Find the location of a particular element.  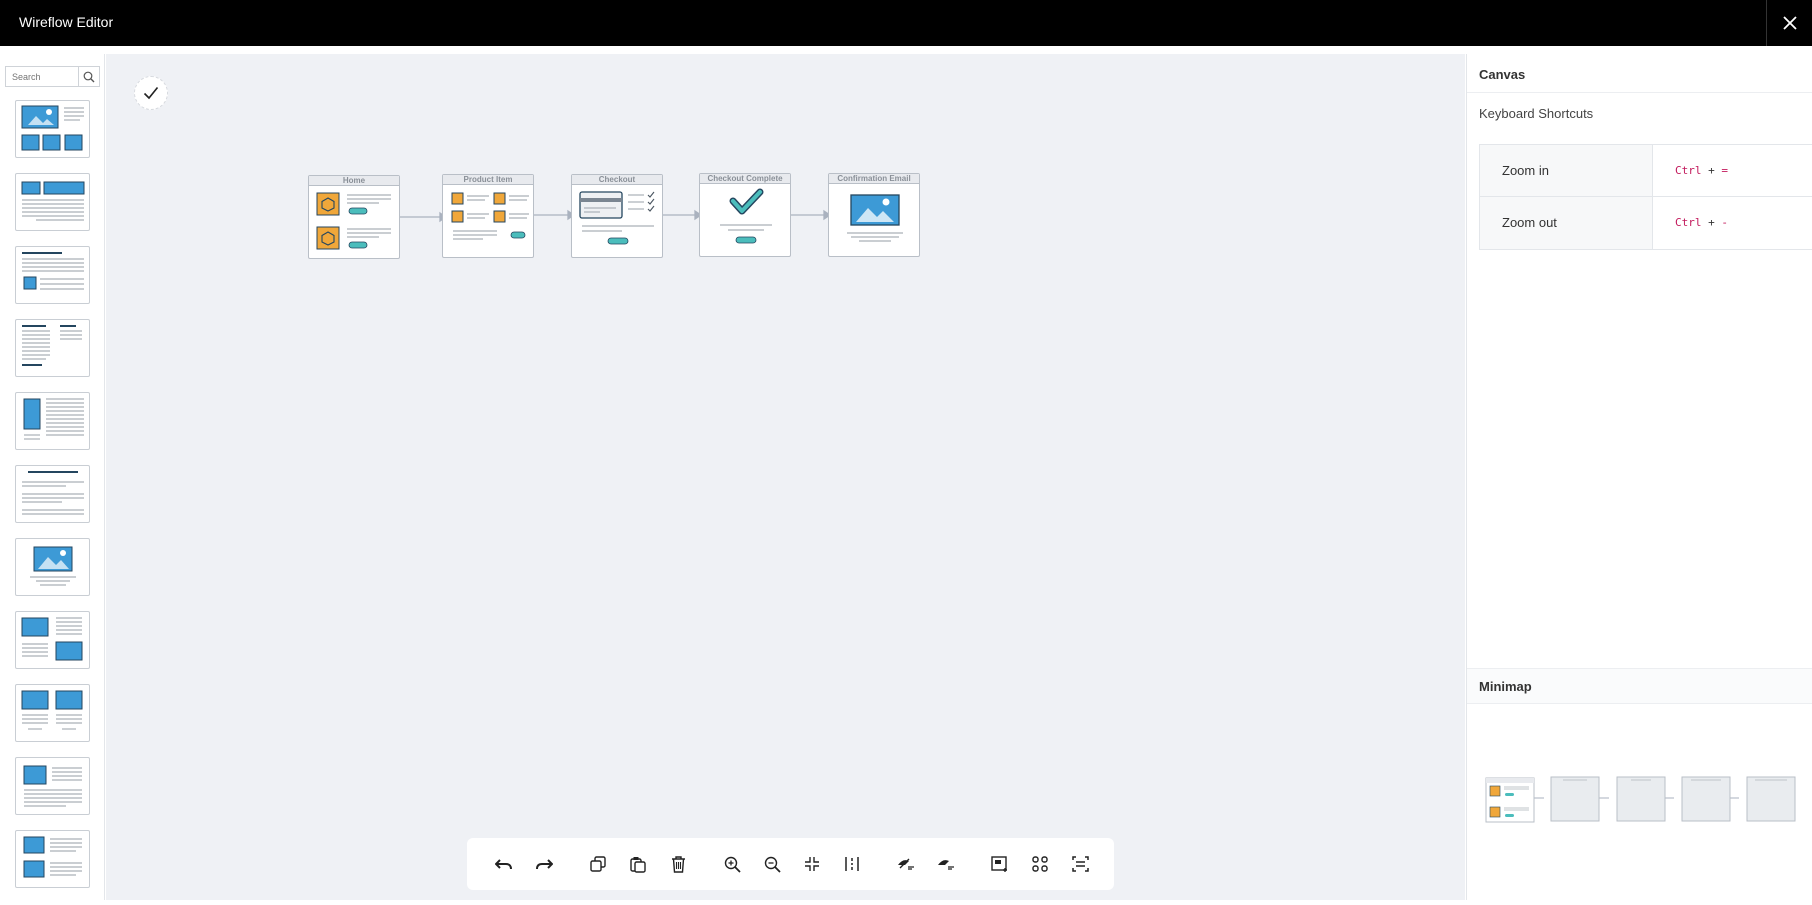

delete-button is located at coordinates (678, 864).